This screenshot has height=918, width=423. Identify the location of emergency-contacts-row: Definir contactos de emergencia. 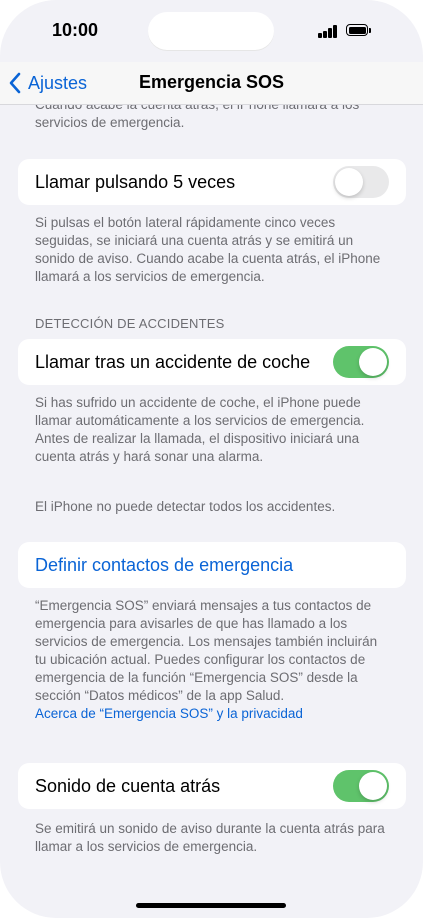
(212, 565).